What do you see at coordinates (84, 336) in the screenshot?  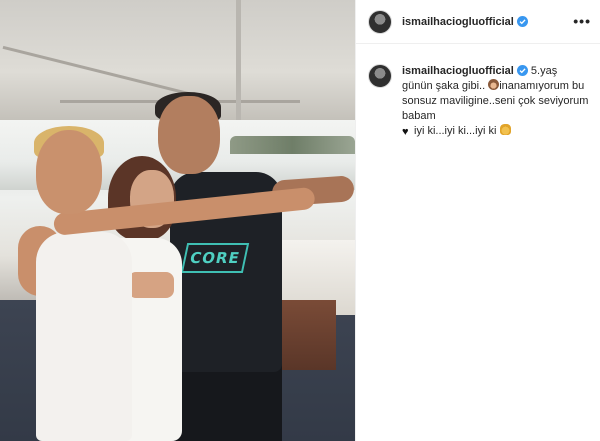 I see `woman-figure` at bounding box center [84, 336].